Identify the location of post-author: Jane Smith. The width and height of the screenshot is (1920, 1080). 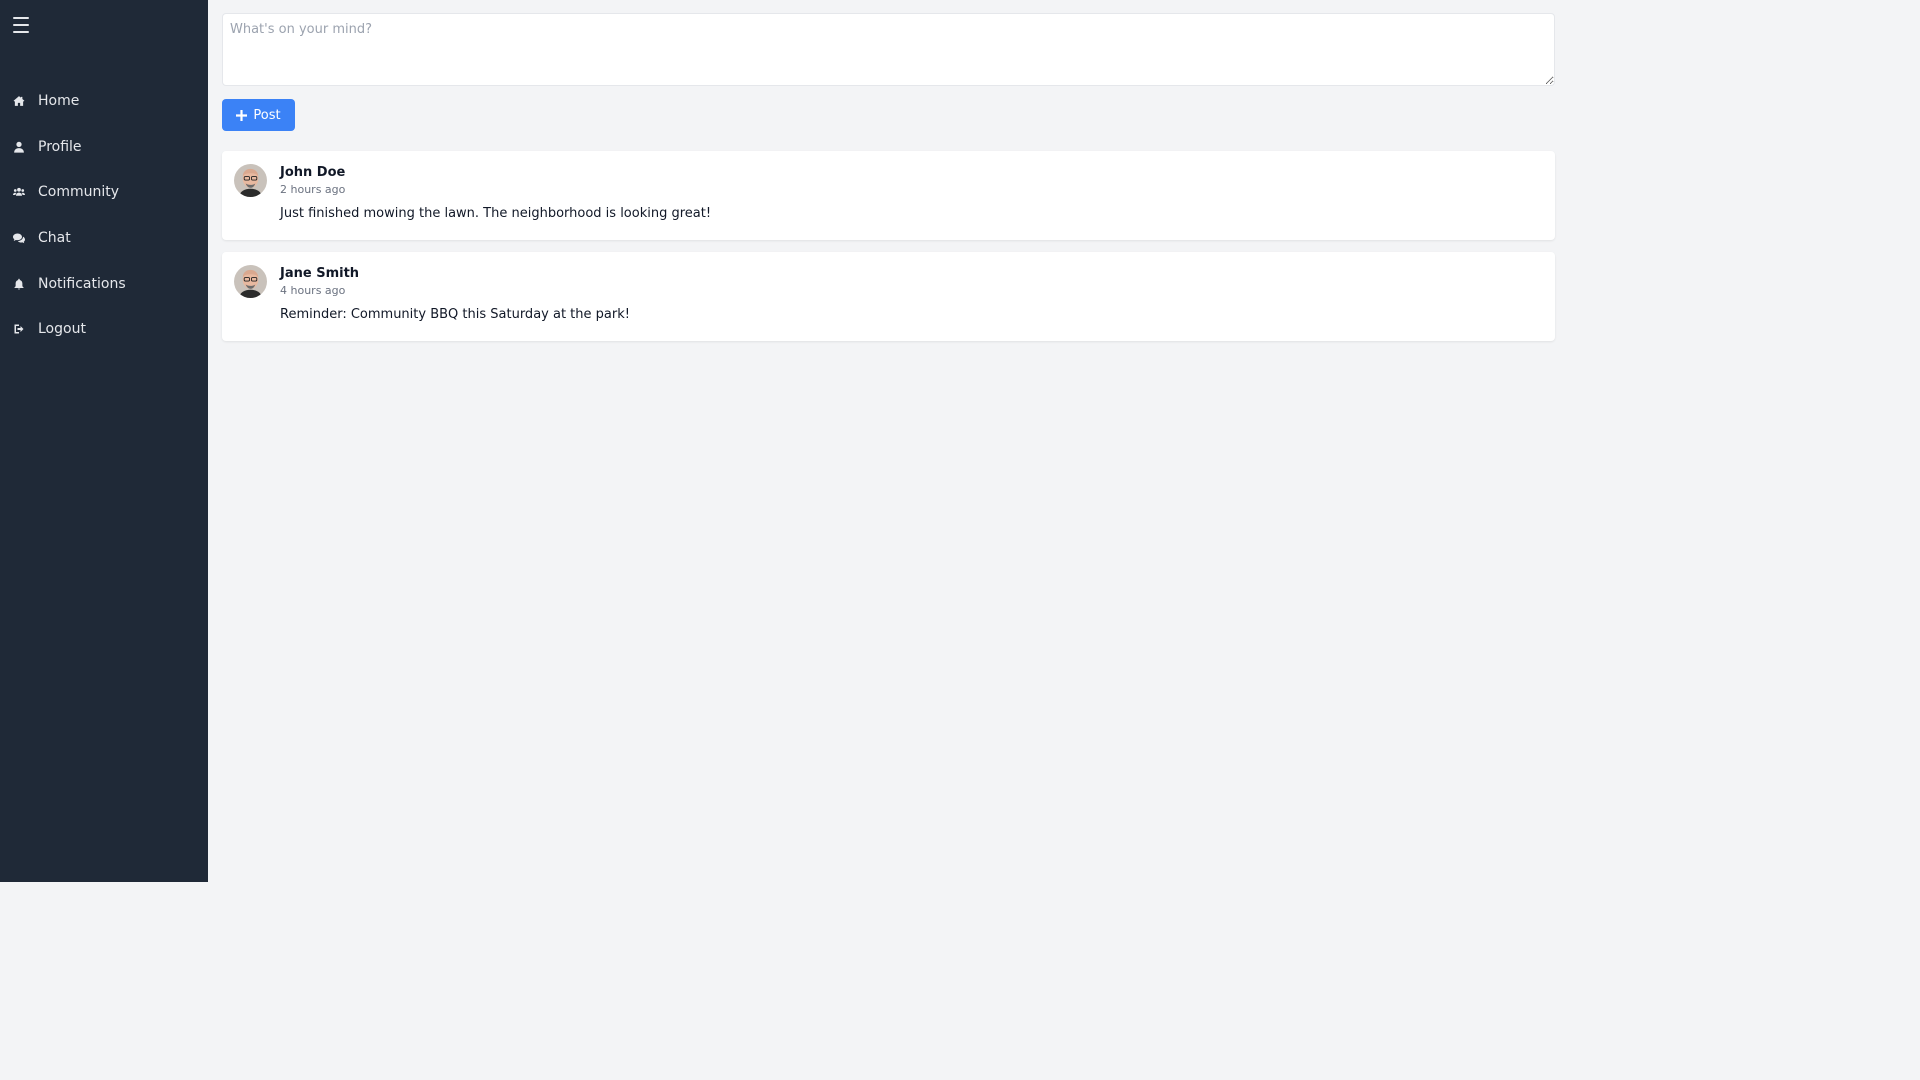
(455, 274).